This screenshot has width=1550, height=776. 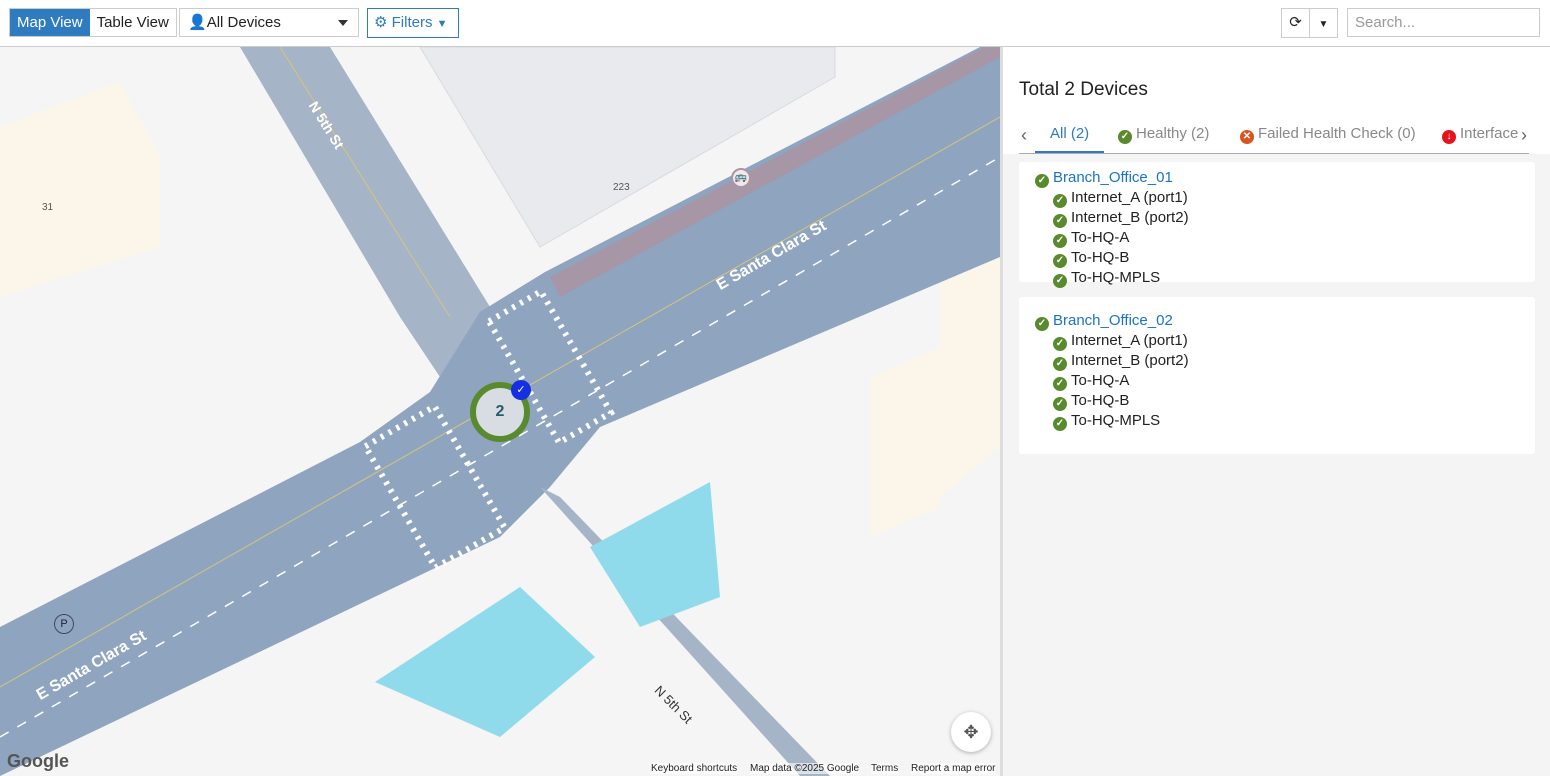 I want to click on x-circle-icon: ✕, so click(x=1247, y=137).